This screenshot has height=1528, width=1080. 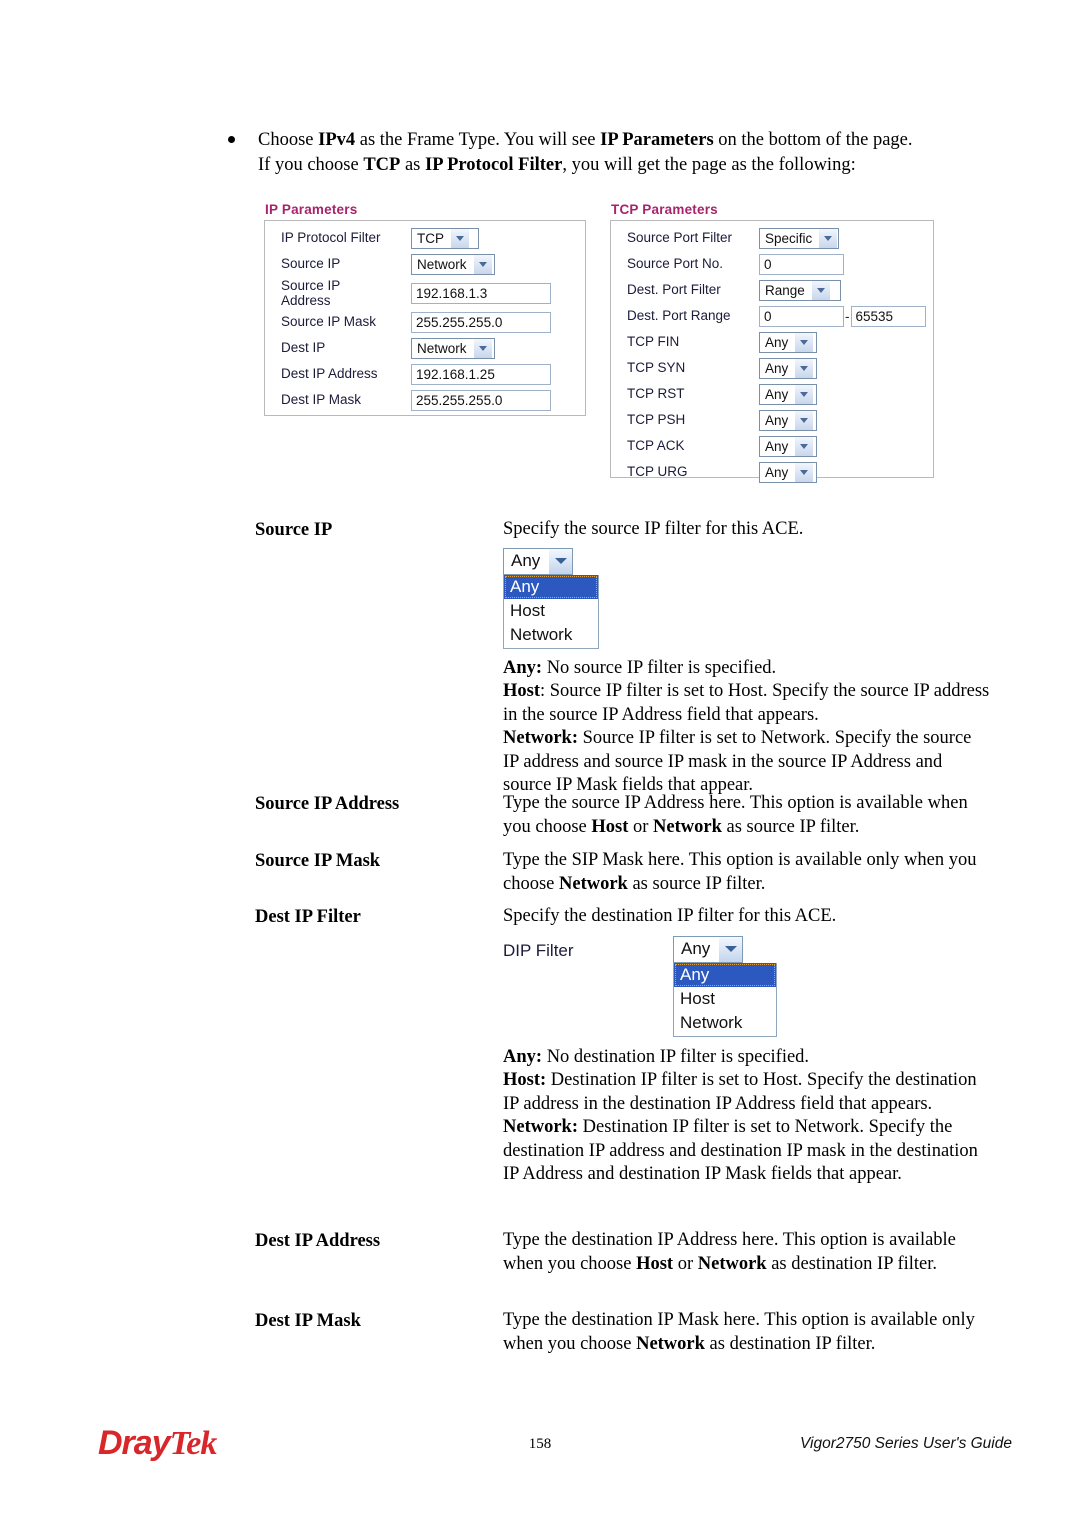 What do you see at coordinates (311, 293) in the screenshot?
I see `label-source-ip-address: Source IP Address` at bounding box center [311, 293].